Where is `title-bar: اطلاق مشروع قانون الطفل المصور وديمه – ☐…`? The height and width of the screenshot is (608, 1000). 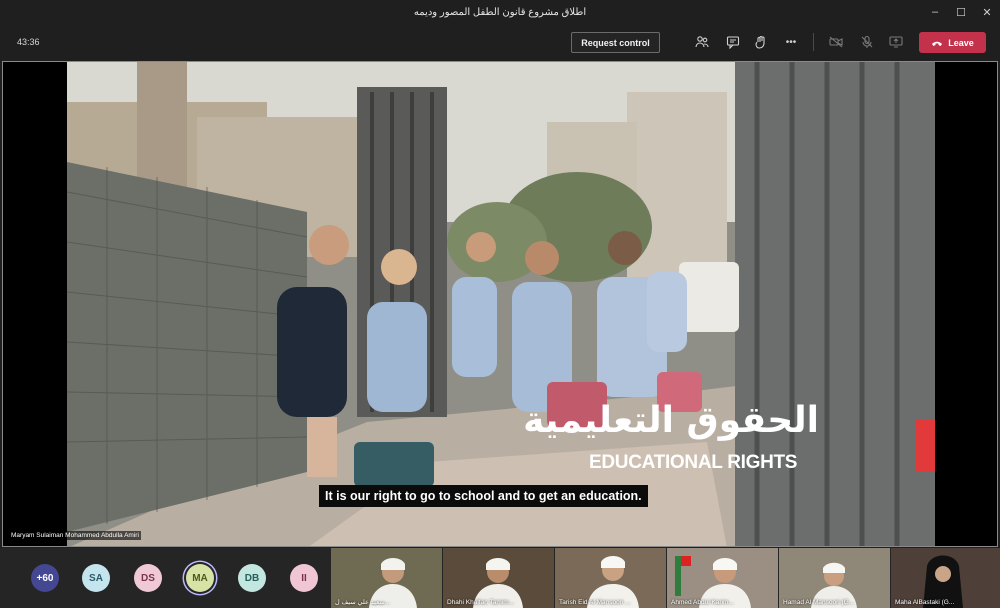
title-bar: اطلاق مشروع قانون الطفل المصور وديمه – ☐… is located at coordinates (500, 12).